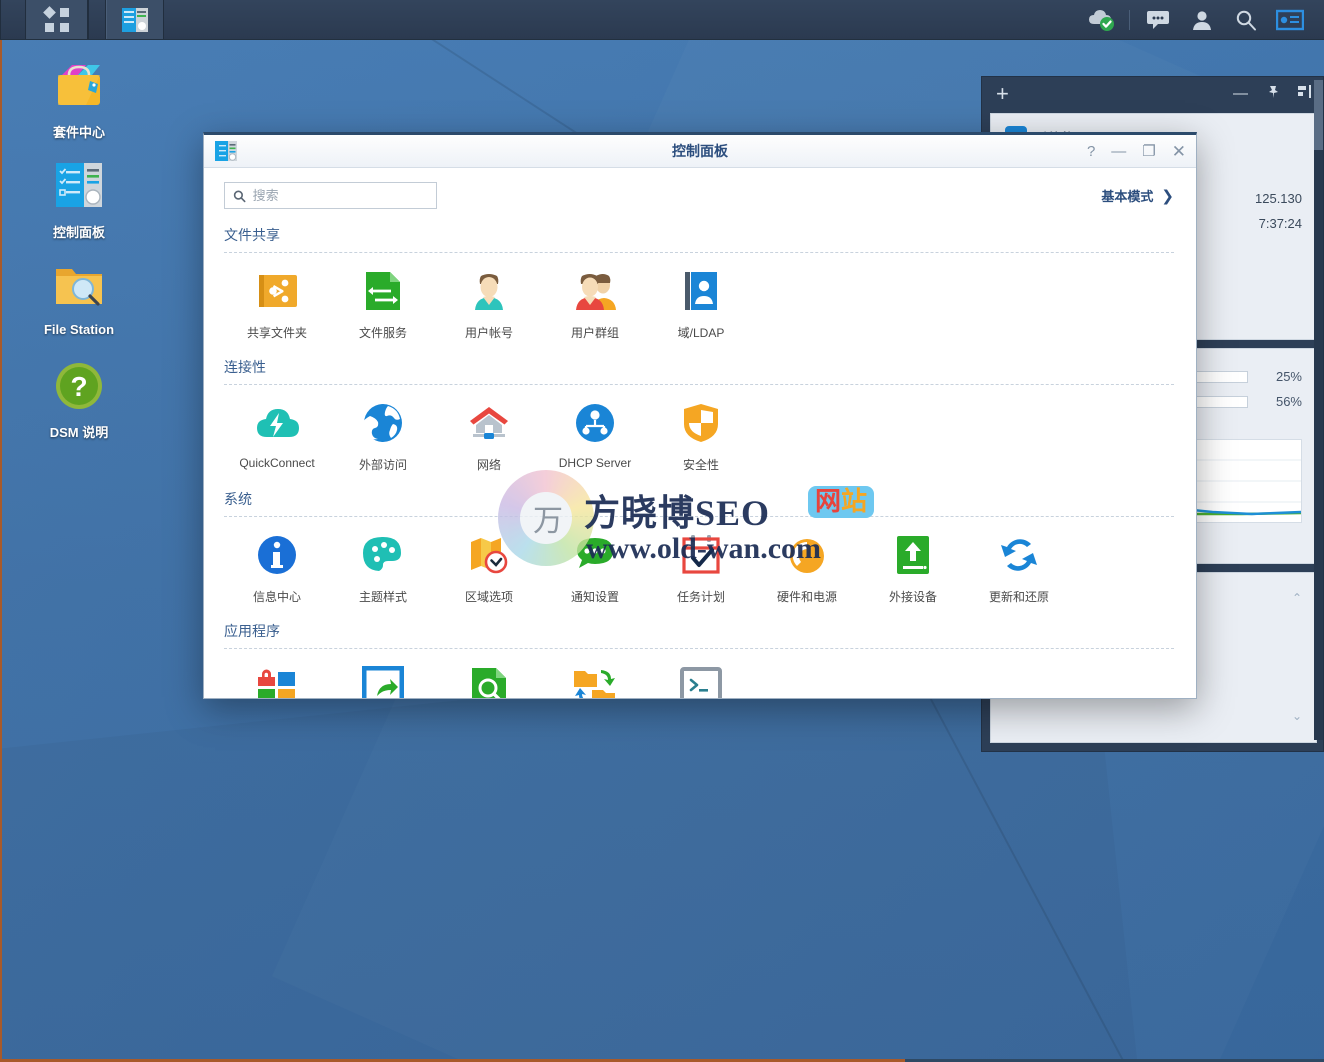  Describe the element at coordinates (79, 386) in the screenshot. I see `dsm-help-icon: ?` at that location.